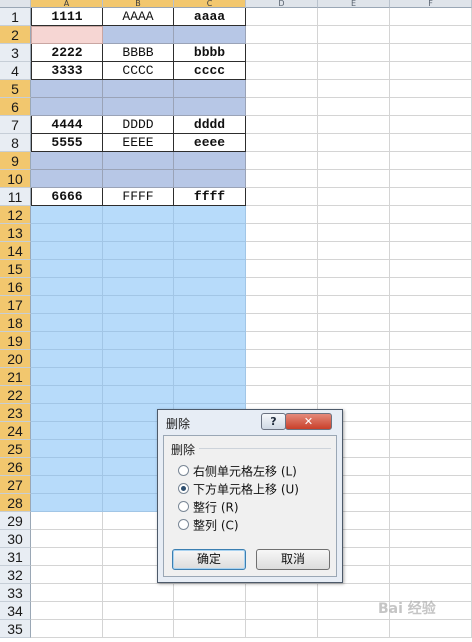  What do you see at coordinates (15, 521) in the screenshot?
I see `row-header: 29` at bounding box center [15, 521].